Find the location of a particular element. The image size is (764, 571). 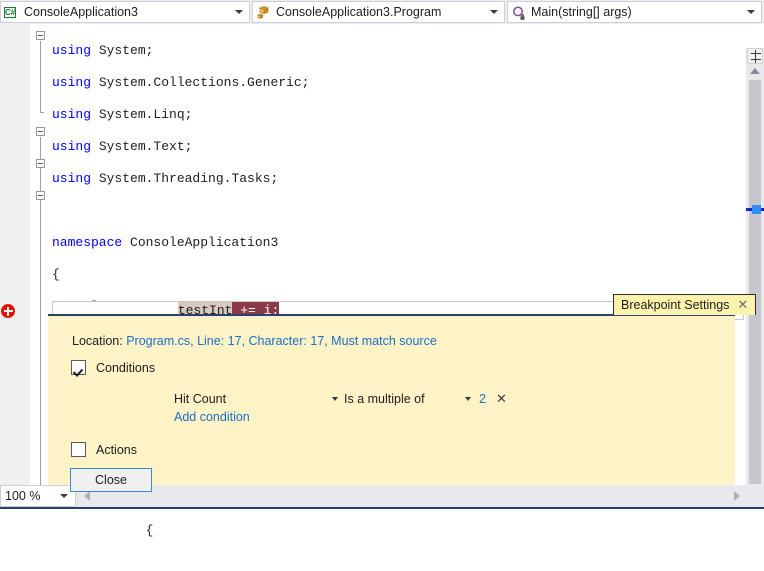

scrollbar-corner is located at coordinates (755, 498).